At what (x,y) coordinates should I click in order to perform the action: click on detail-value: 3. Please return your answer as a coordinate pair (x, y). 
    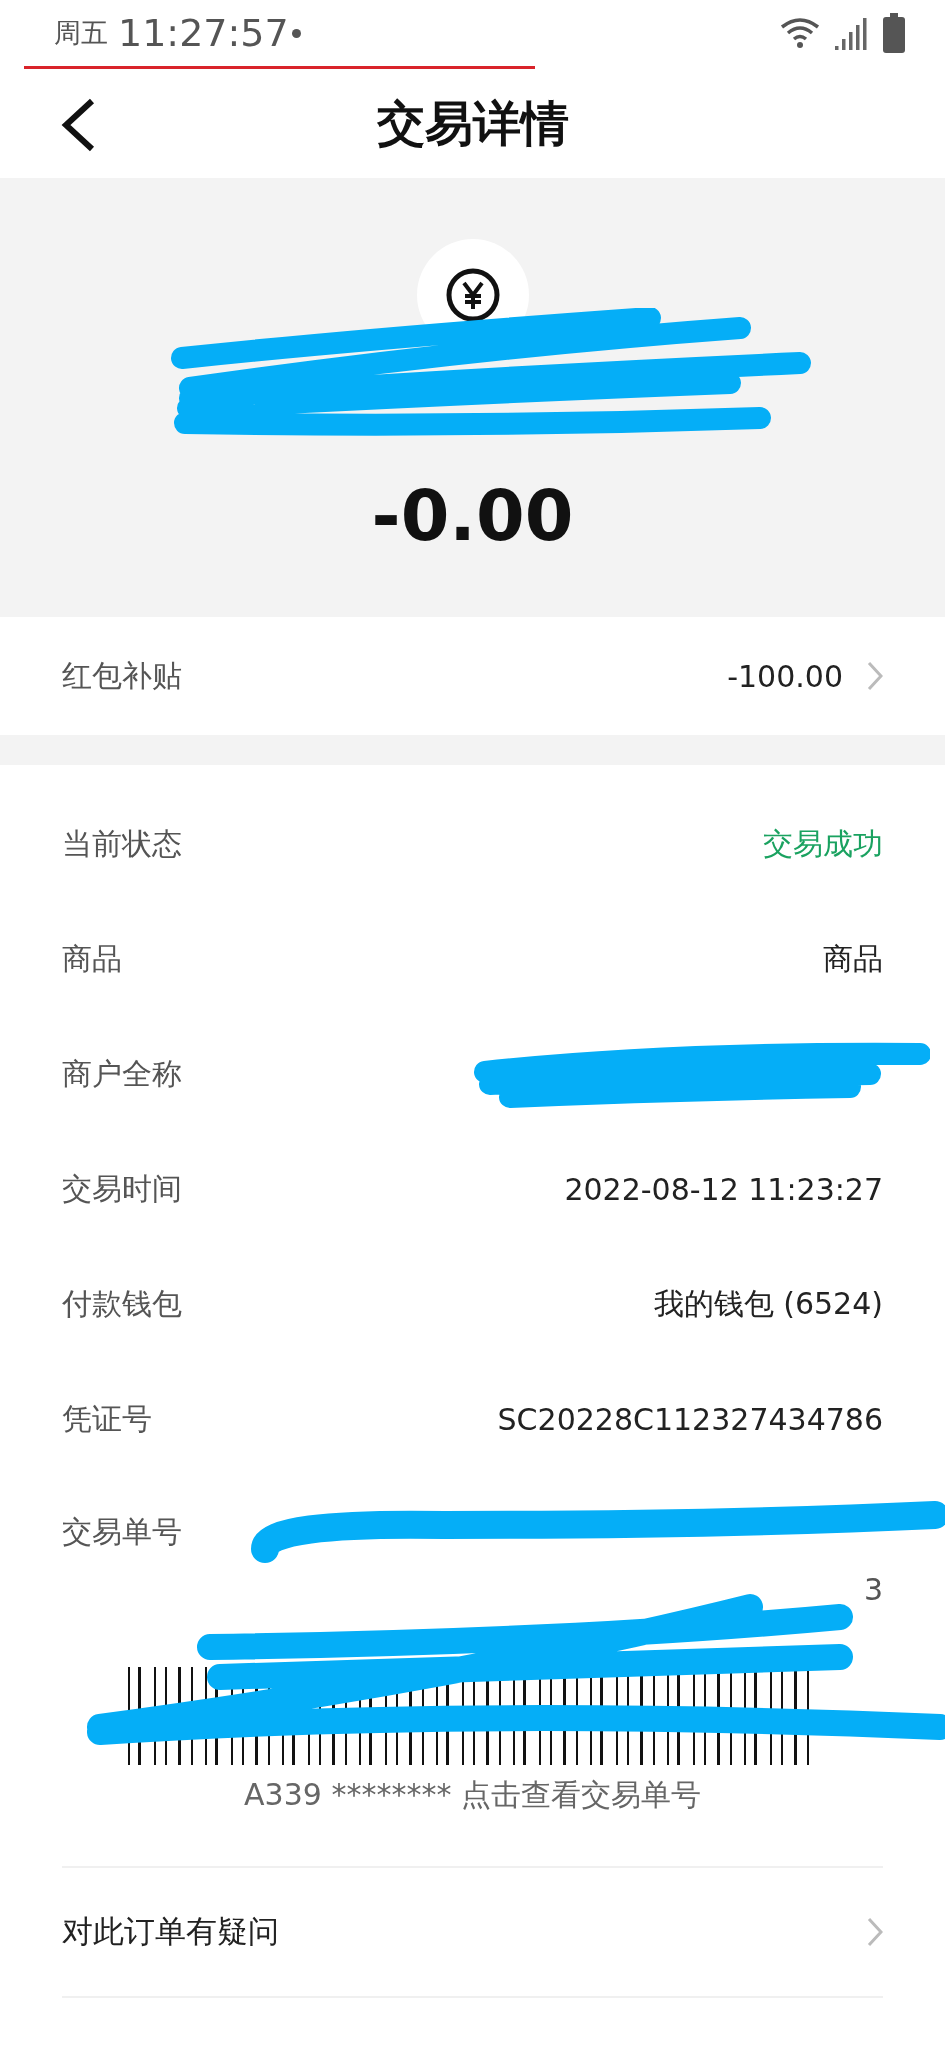
    Looking at the image, I should click on (873, 1589).